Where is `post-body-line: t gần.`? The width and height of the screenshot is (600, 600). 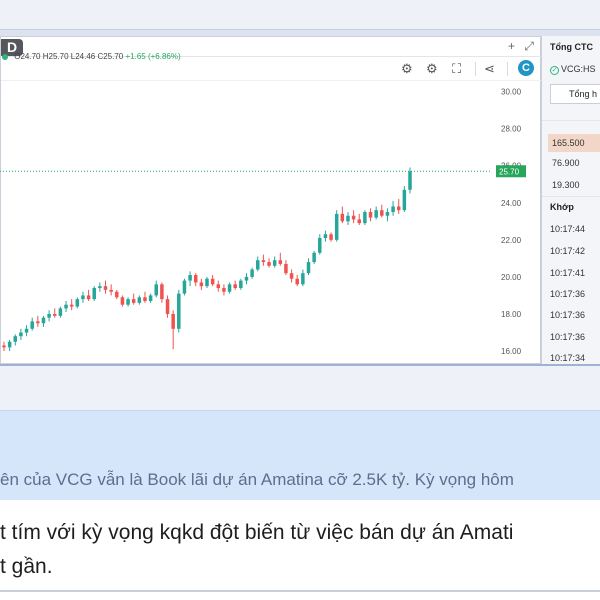 post-body-line: t gần. is located at coordinates (26, 566).